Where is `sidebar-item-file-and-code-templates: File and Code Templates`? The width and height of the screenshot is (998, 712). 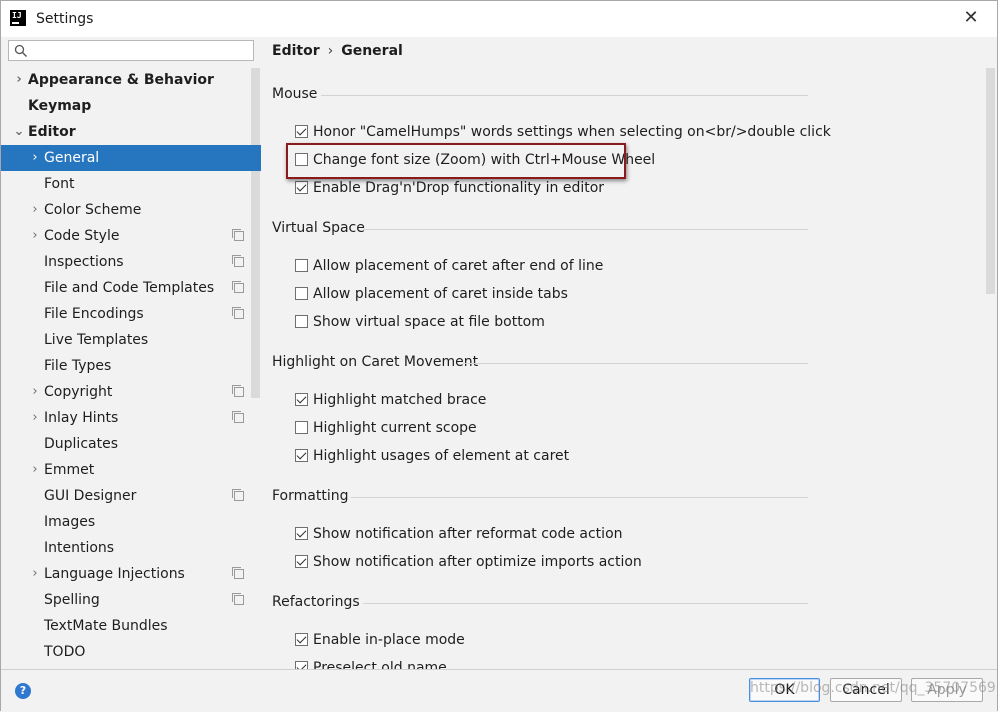
sidebar-item-file-and-code-templates: File and Code Templates is located at coordinates (131, 288).